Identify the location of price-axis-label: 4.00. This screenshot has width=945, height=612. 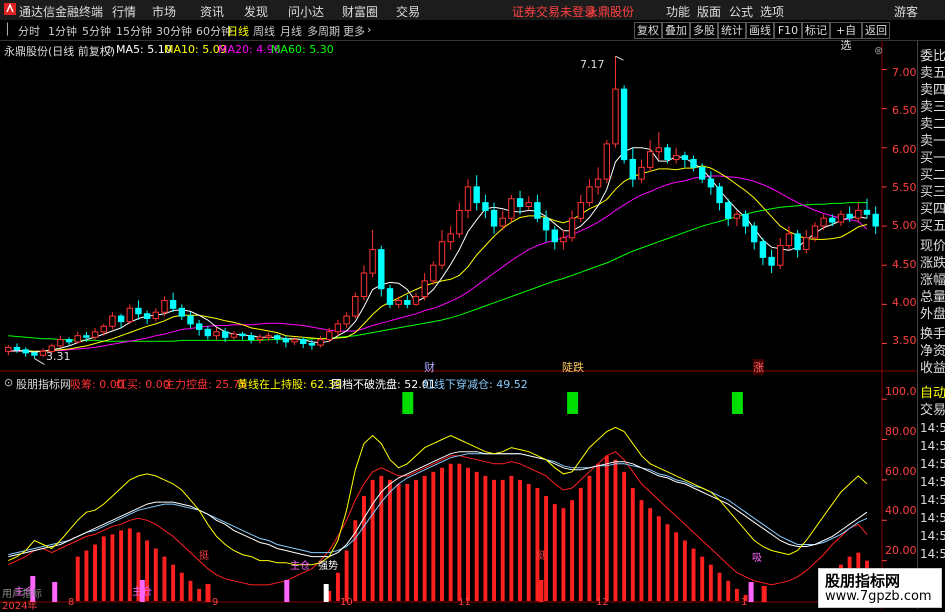
(904, 302).